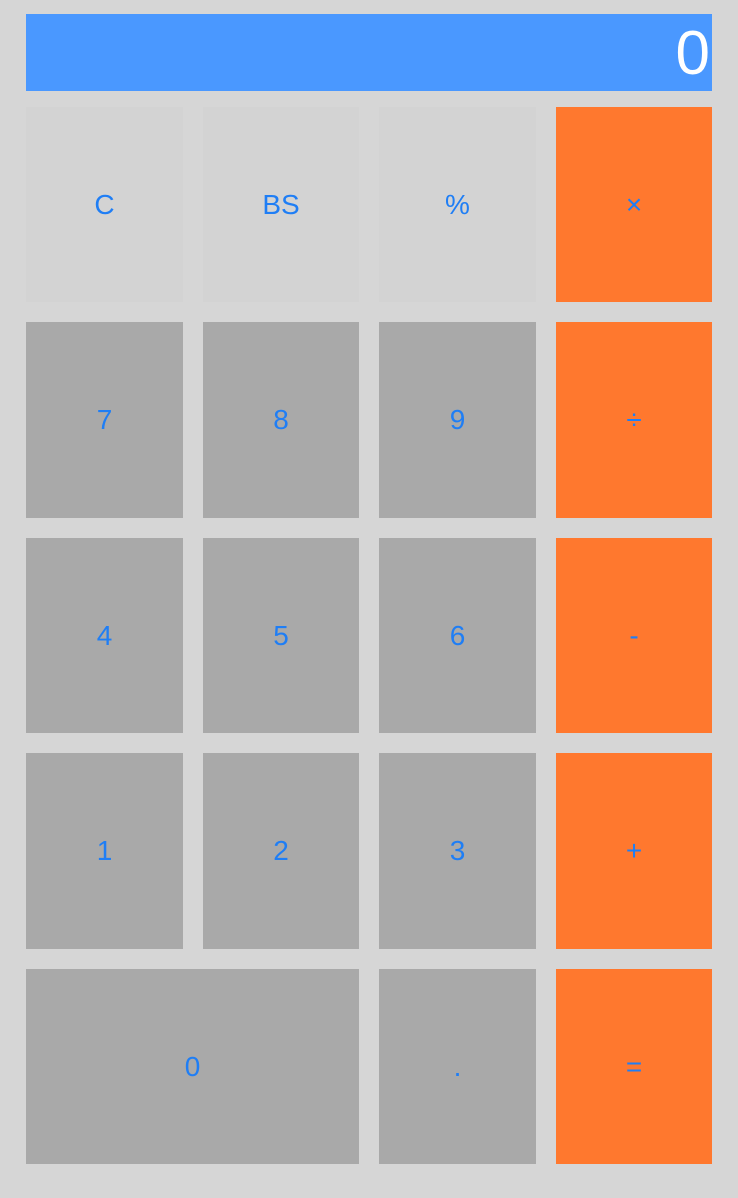  What do you see at coordinates (192, 1066) in the screenshot?
I see `digit-0-button: 0` at bounding box center [192, 1066].